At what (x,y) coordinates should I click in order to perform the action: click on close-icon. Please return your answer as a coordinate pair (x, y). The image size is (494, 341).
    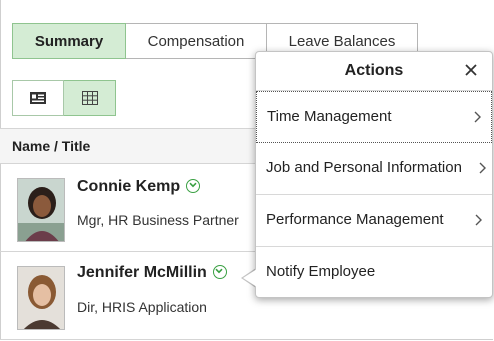
    Looking at the image, I should click on (471, 70).